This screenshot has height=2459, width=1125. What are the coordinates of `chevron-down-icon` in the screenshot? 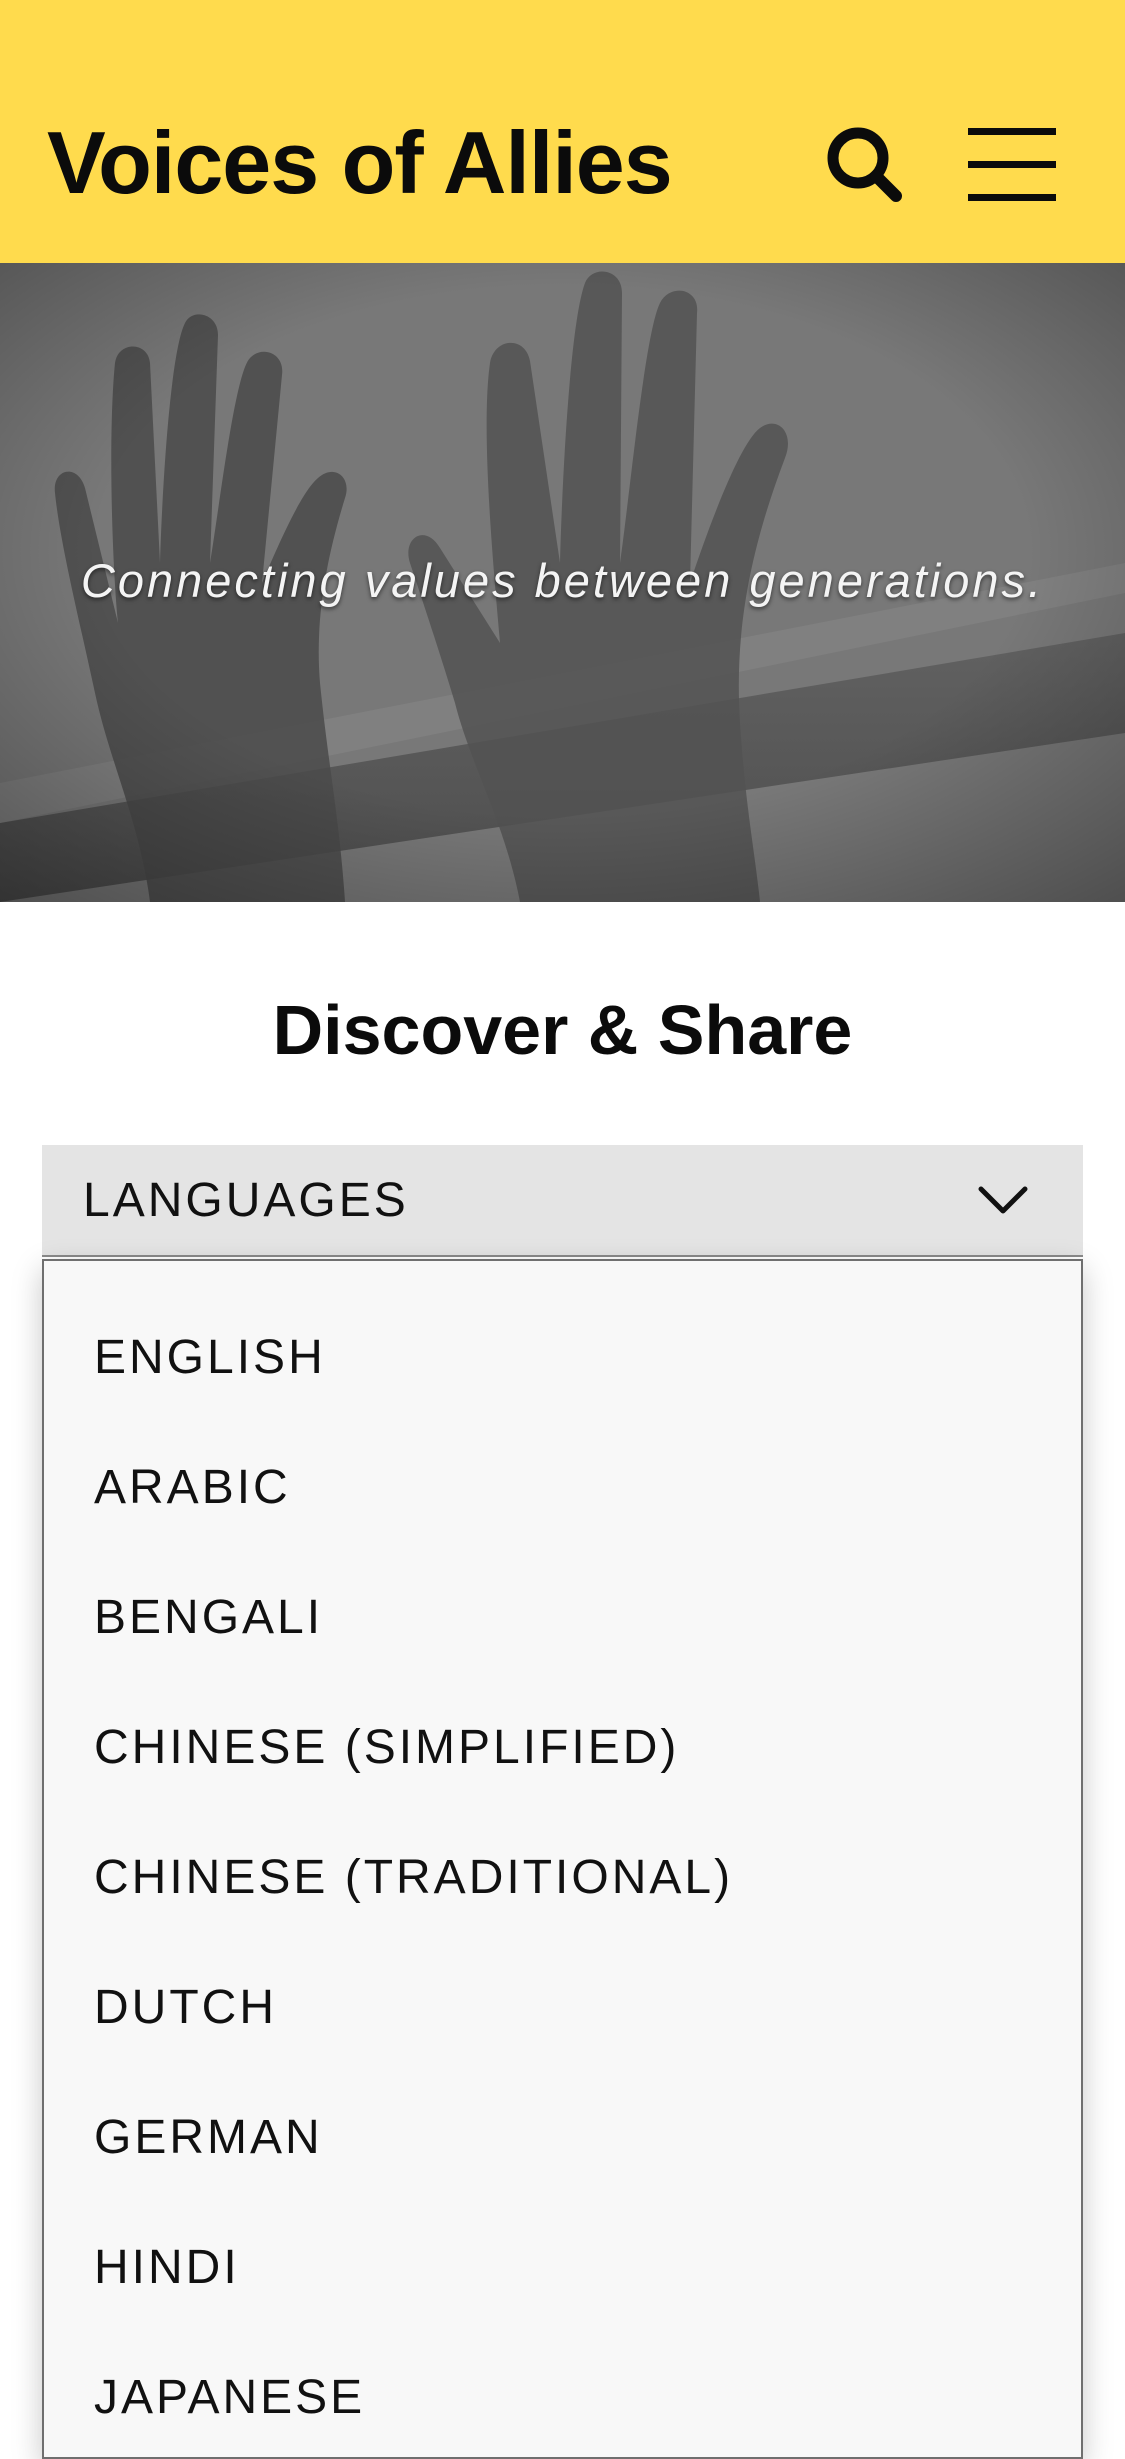 It's located at (1003, 1200).